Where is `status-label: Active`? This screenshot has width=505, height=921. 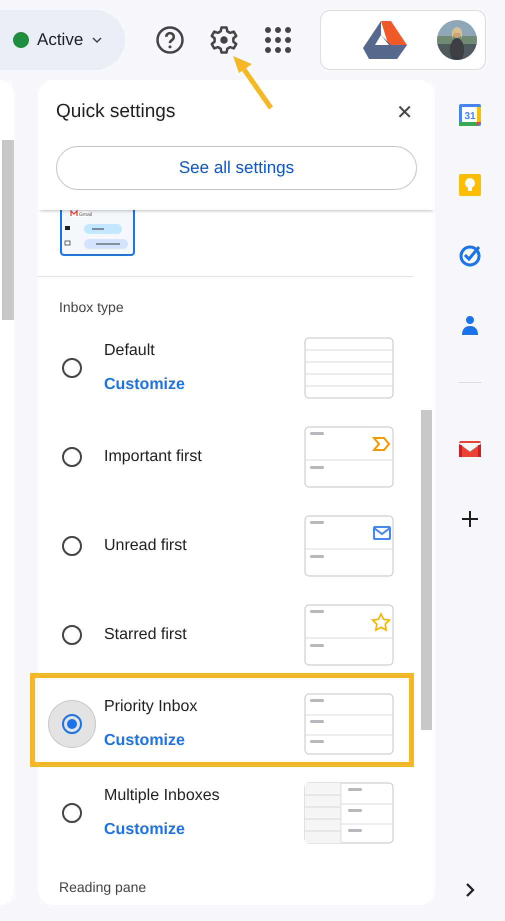
status-label: Active is located at coordinates (60, 40).